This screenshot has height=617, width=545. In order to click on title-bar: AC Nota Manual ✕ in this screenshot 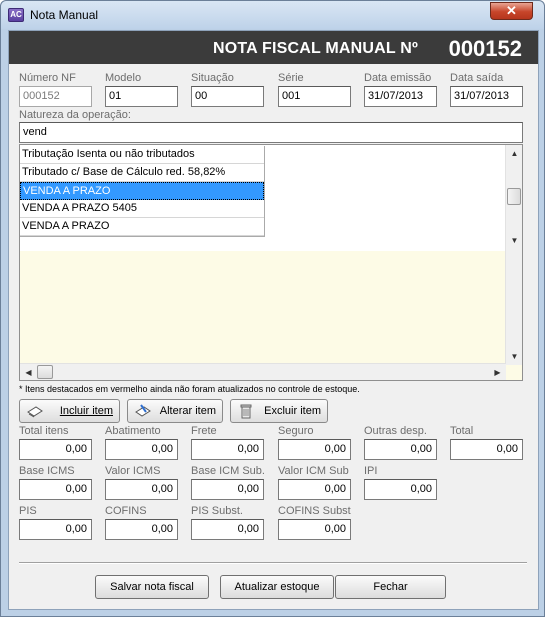, I will do `click(272, 15)`.